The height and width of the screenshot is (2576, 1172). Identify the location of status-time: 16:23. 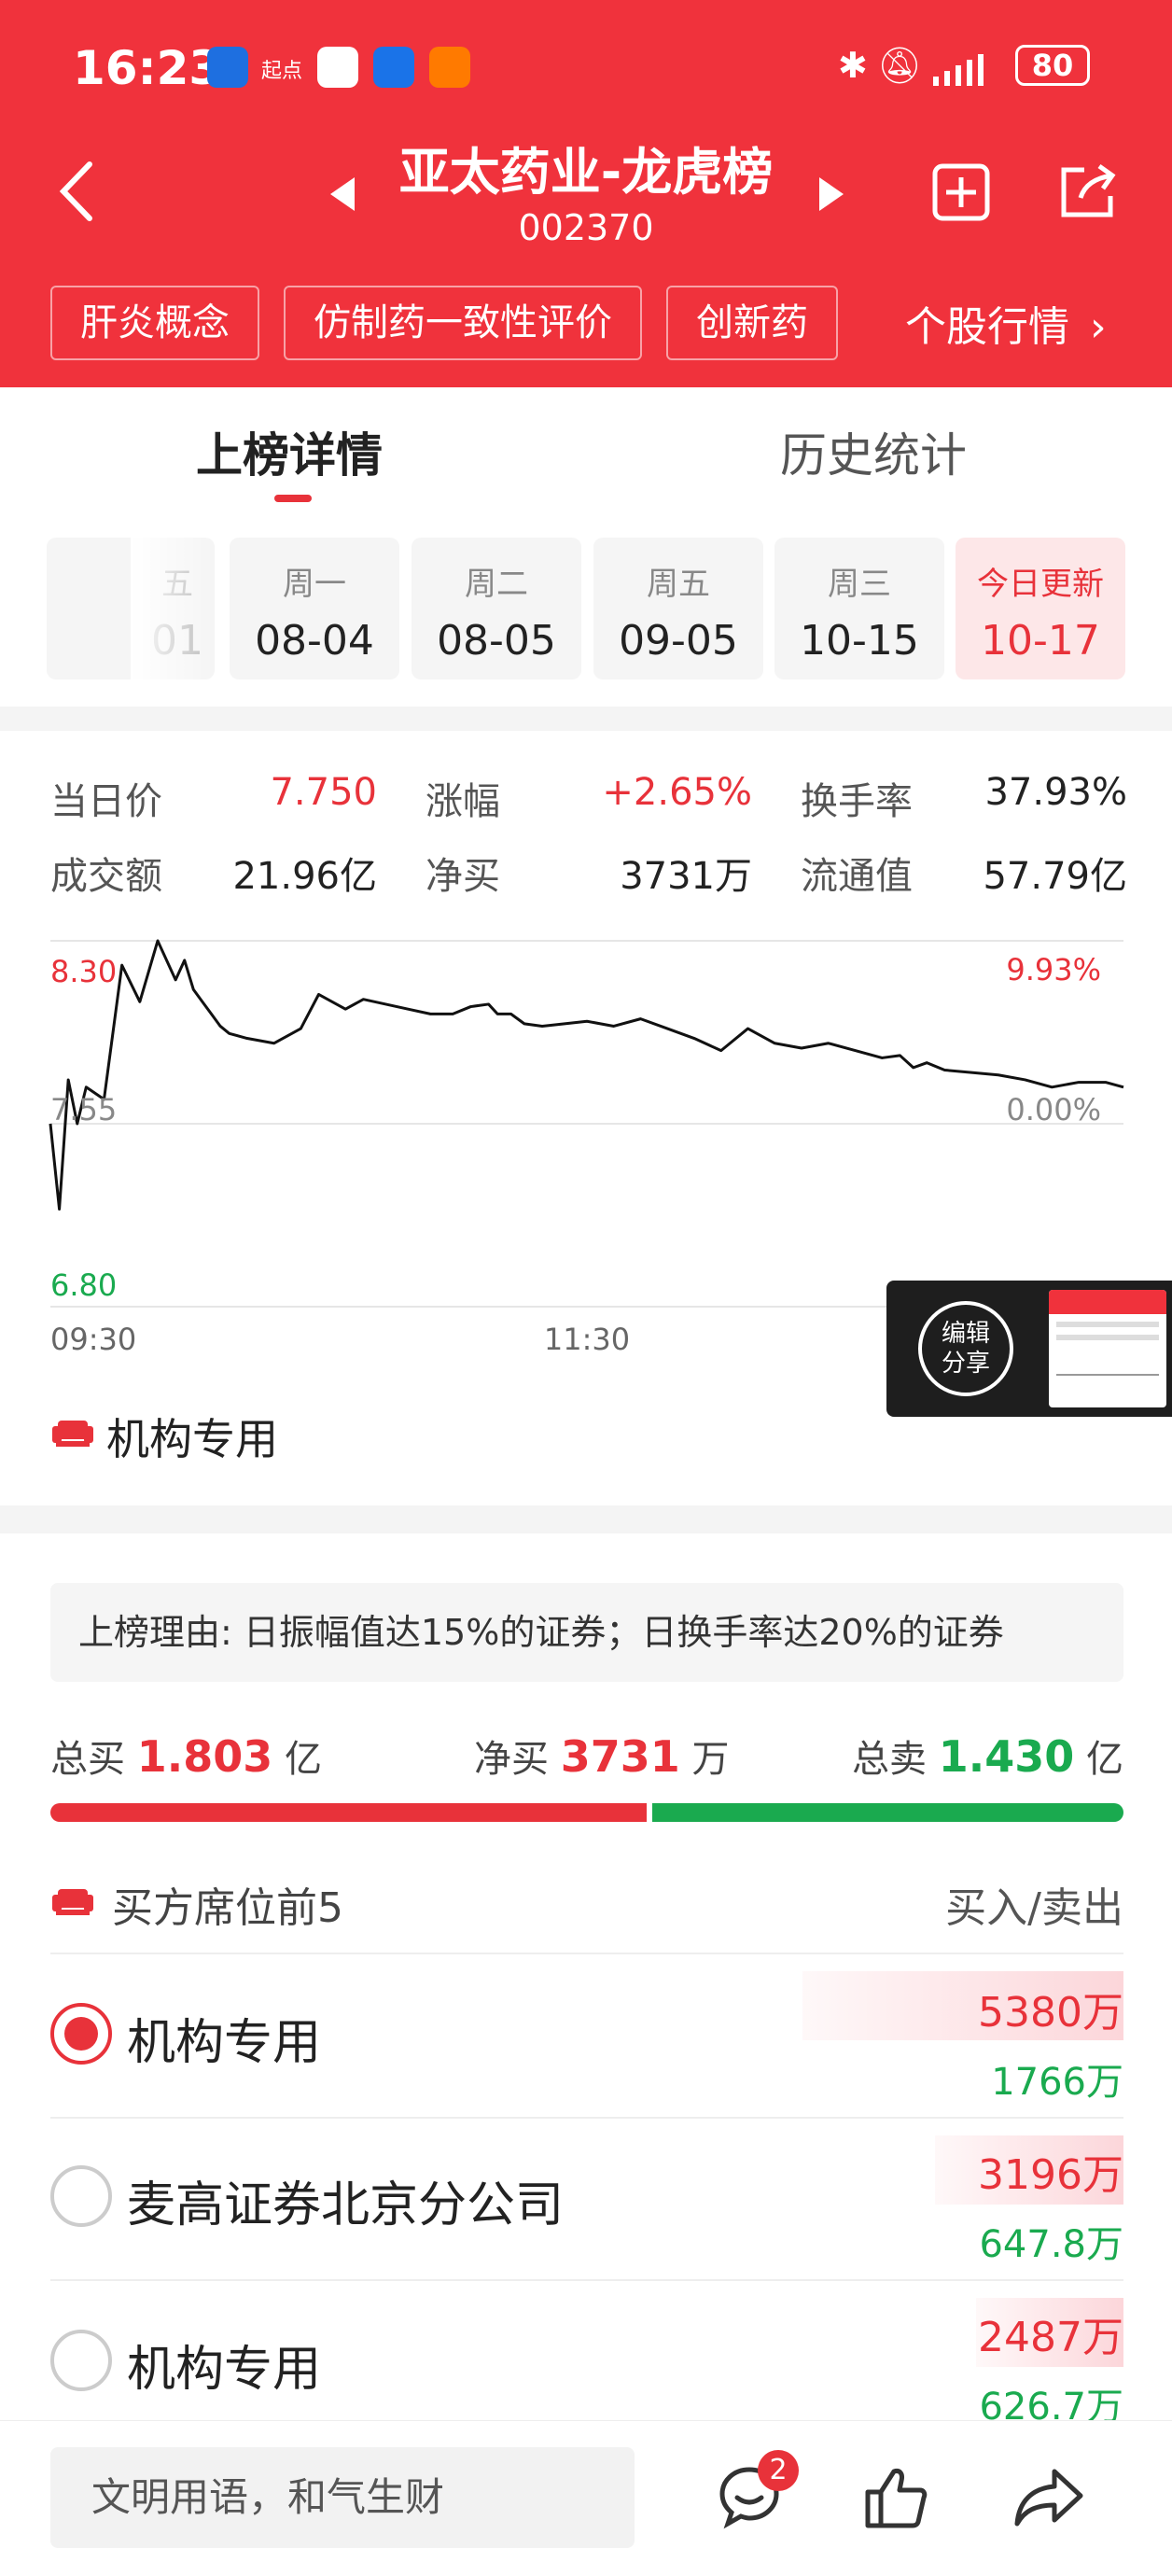
(147, 68).